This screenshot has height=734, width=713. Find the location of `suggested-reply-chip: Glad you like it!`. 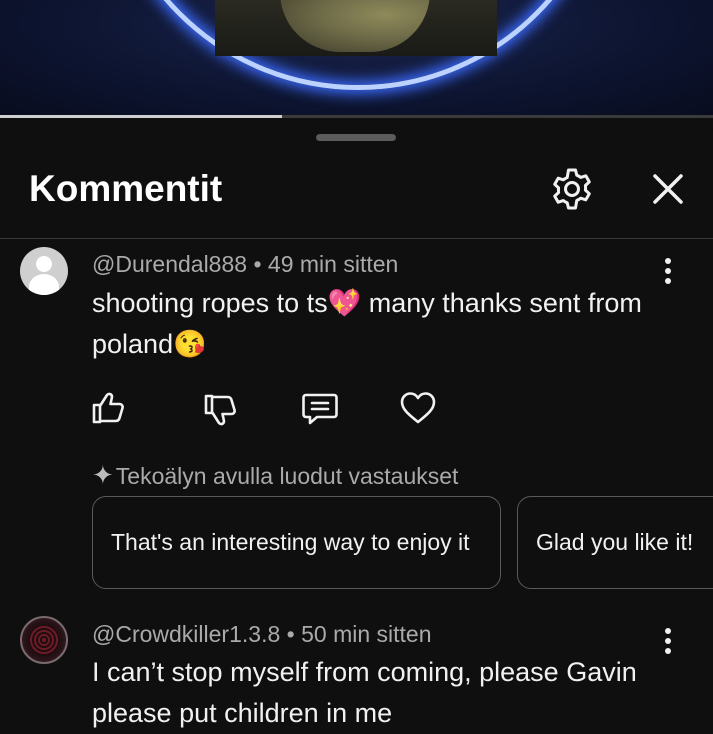

suggested-reply-chip: Glad you like it! is located at coordinates (615, 542).